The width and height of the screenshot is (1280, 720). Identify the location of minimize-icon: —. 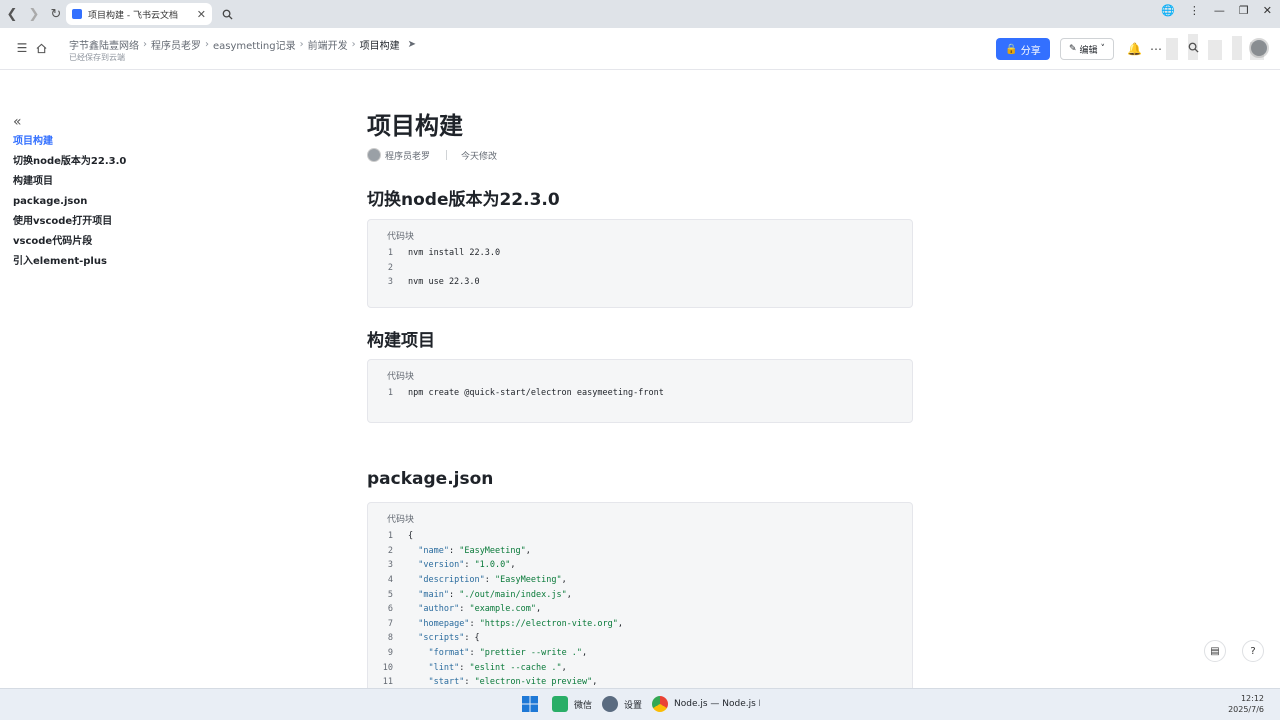
(1219, 10).